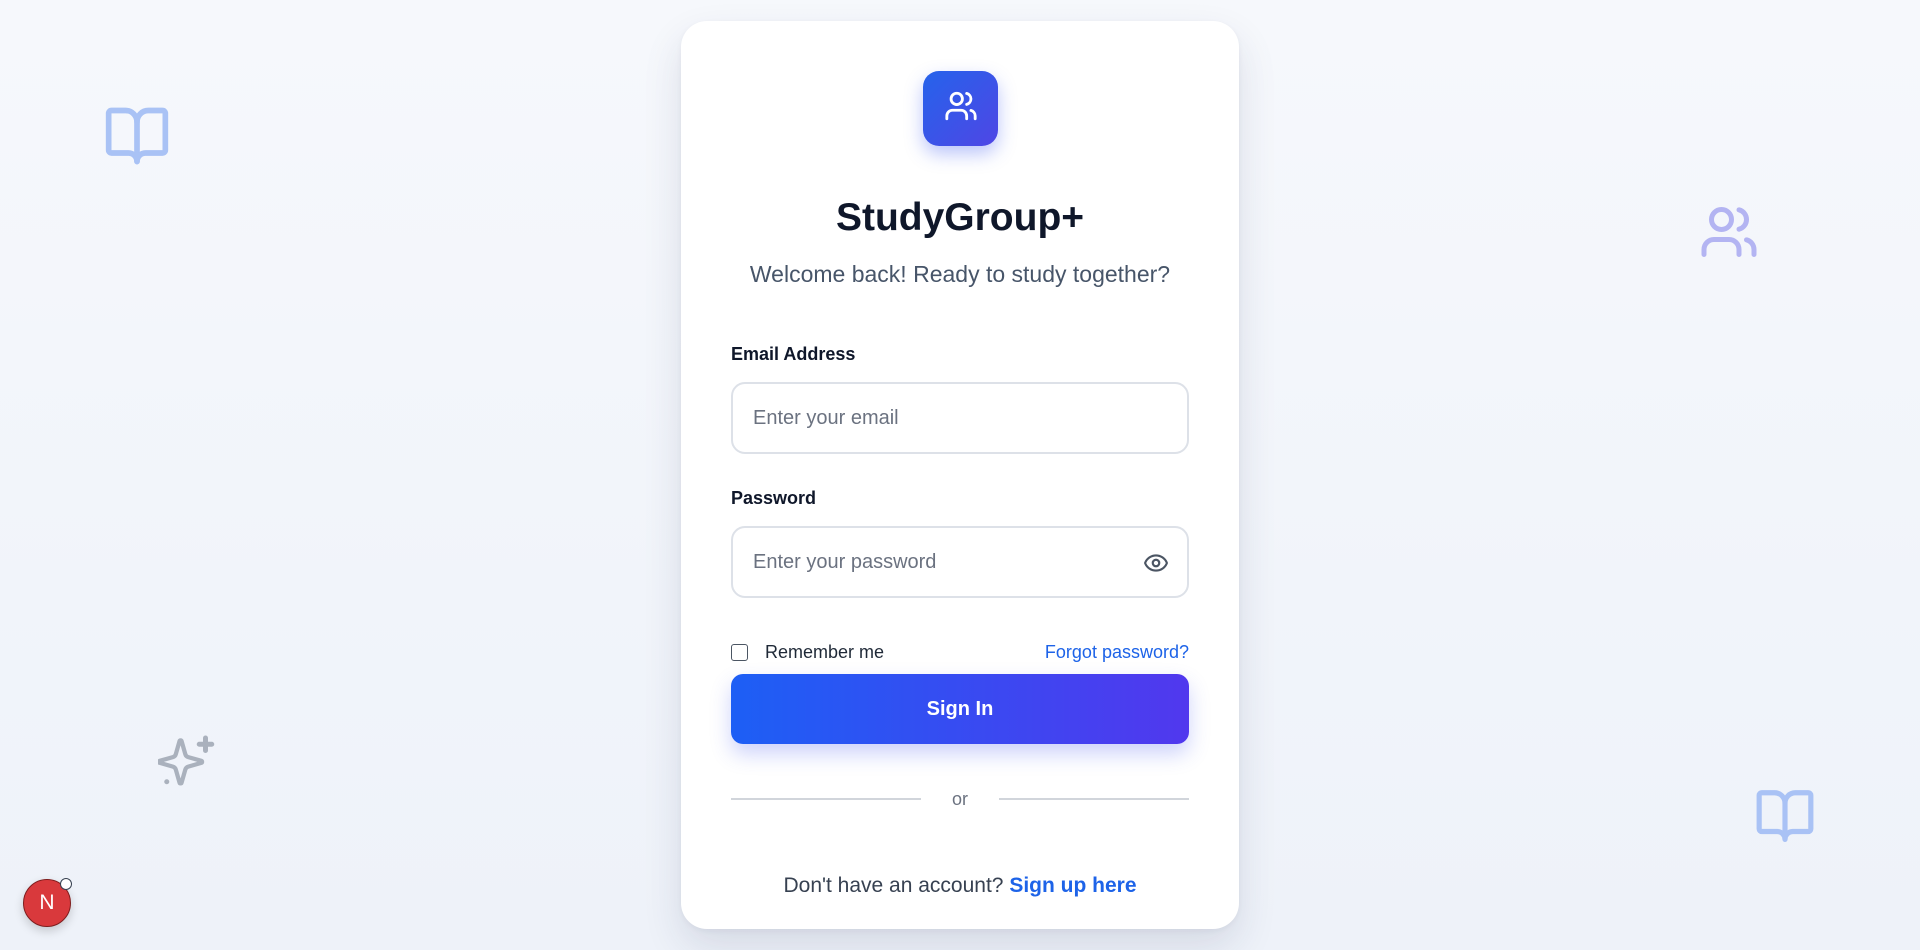 Image resolution: width=1920 pixels, height=950 pixels. Describe the element at coordinates (1072, 885) in the screenshot. I see `sign-up-link: Sign up here` at that location.